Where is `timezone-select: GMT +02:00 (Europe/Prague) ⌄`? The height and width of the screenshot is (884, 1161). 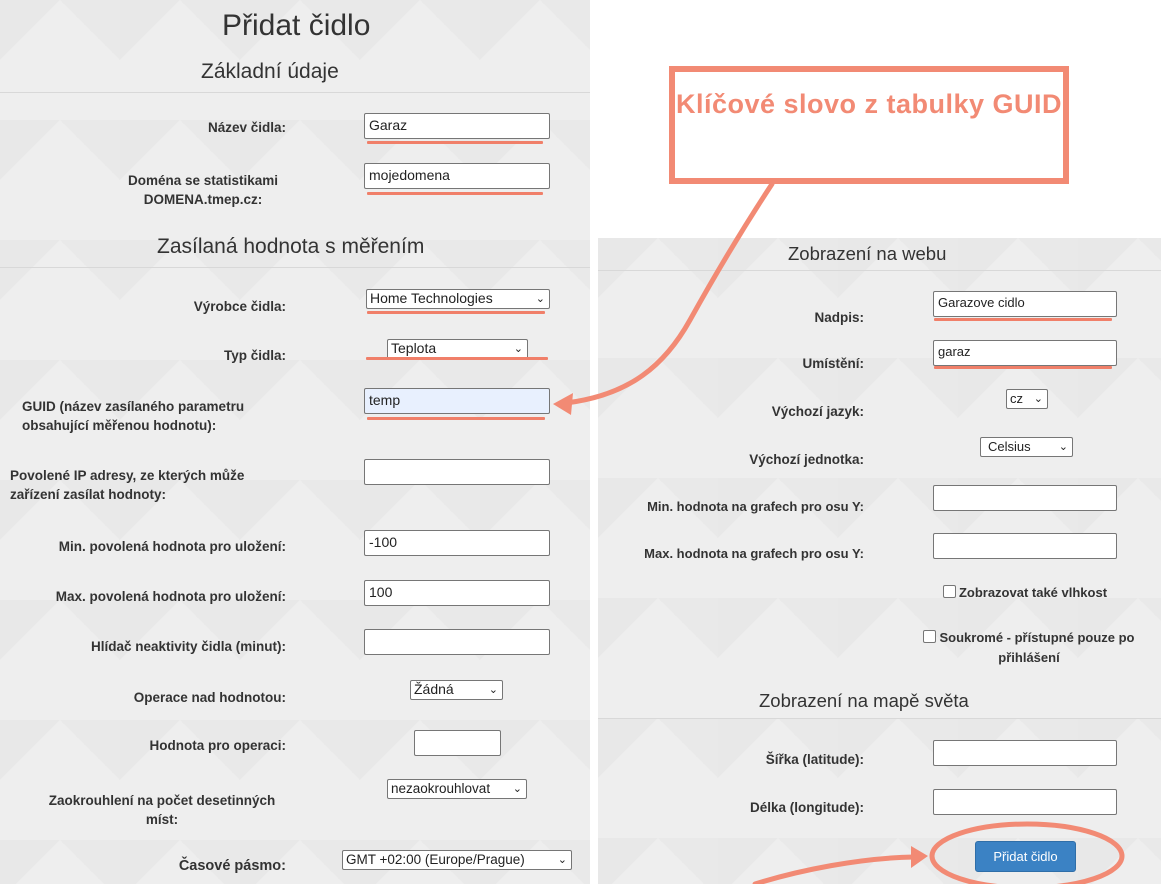
timezone-select: GMT +02:00 (Europe/Prague) ⌄ is located at coordinates (457, 860).